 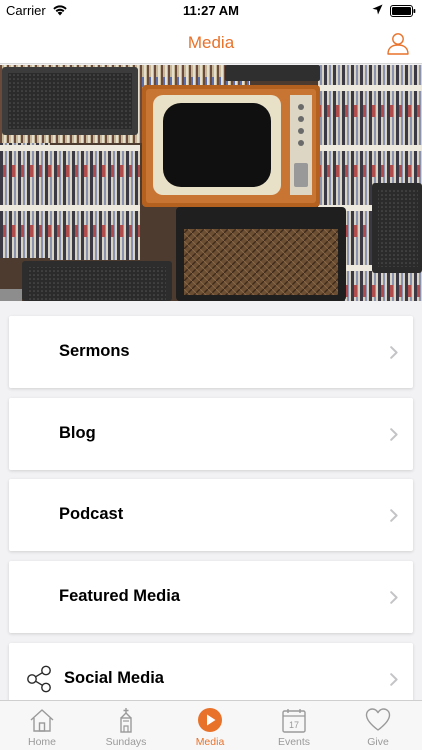 I want to click on menu-item-label: Podcast, so click(x=91, y=514).